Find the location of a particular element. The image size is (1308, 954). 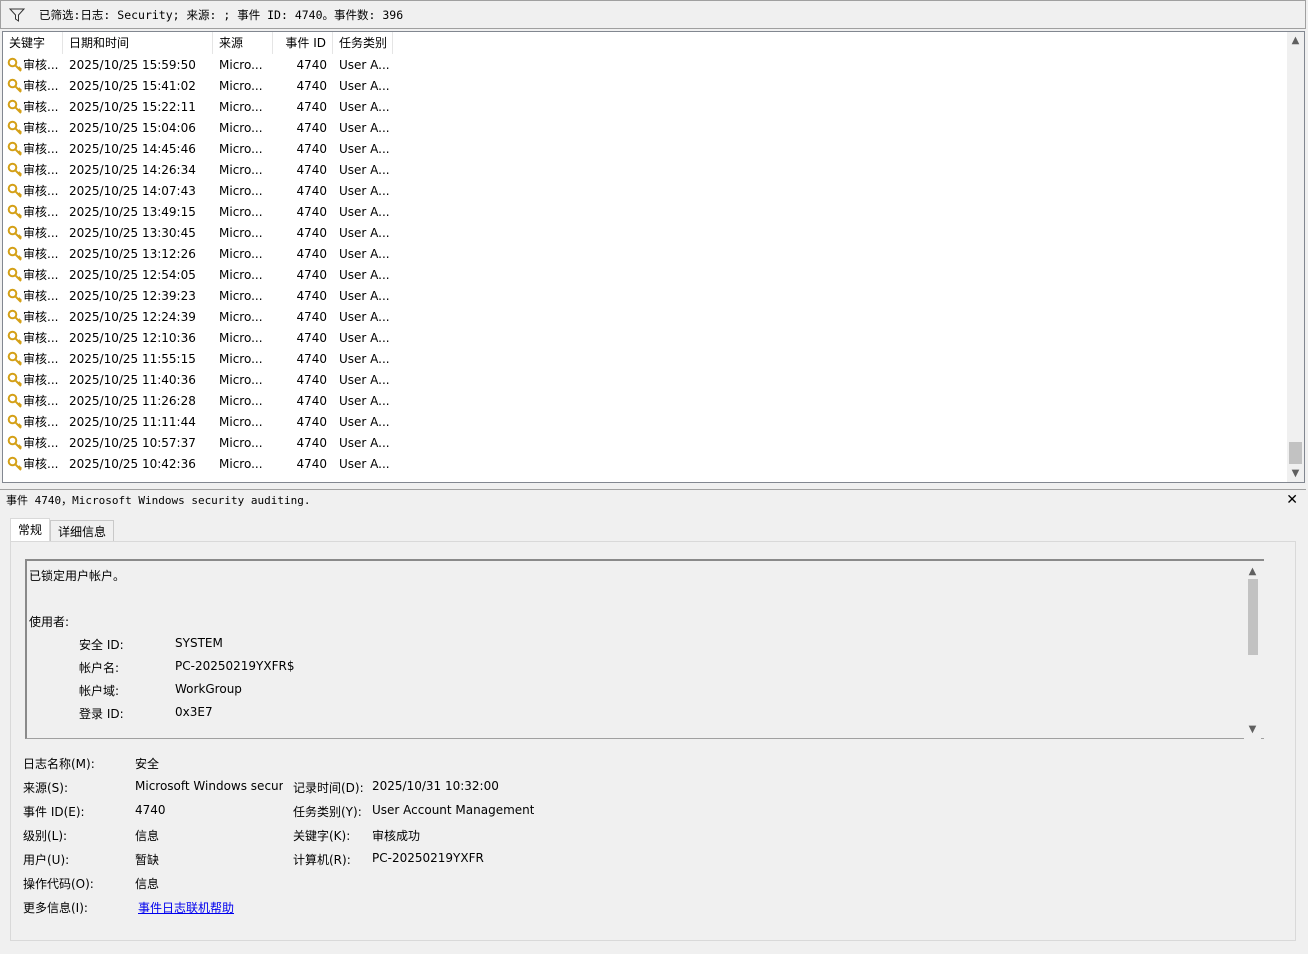

tab-general: 常规 is located at coordinates (30, 530).